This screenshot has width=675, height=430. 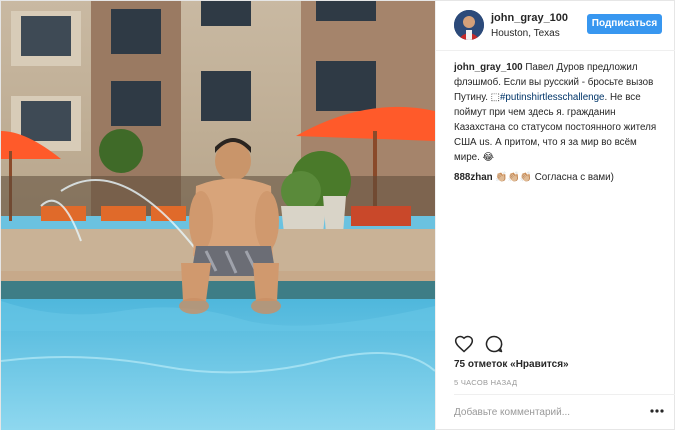 I want to click on comment-username: 888zhan, so click(x=473, y=177).